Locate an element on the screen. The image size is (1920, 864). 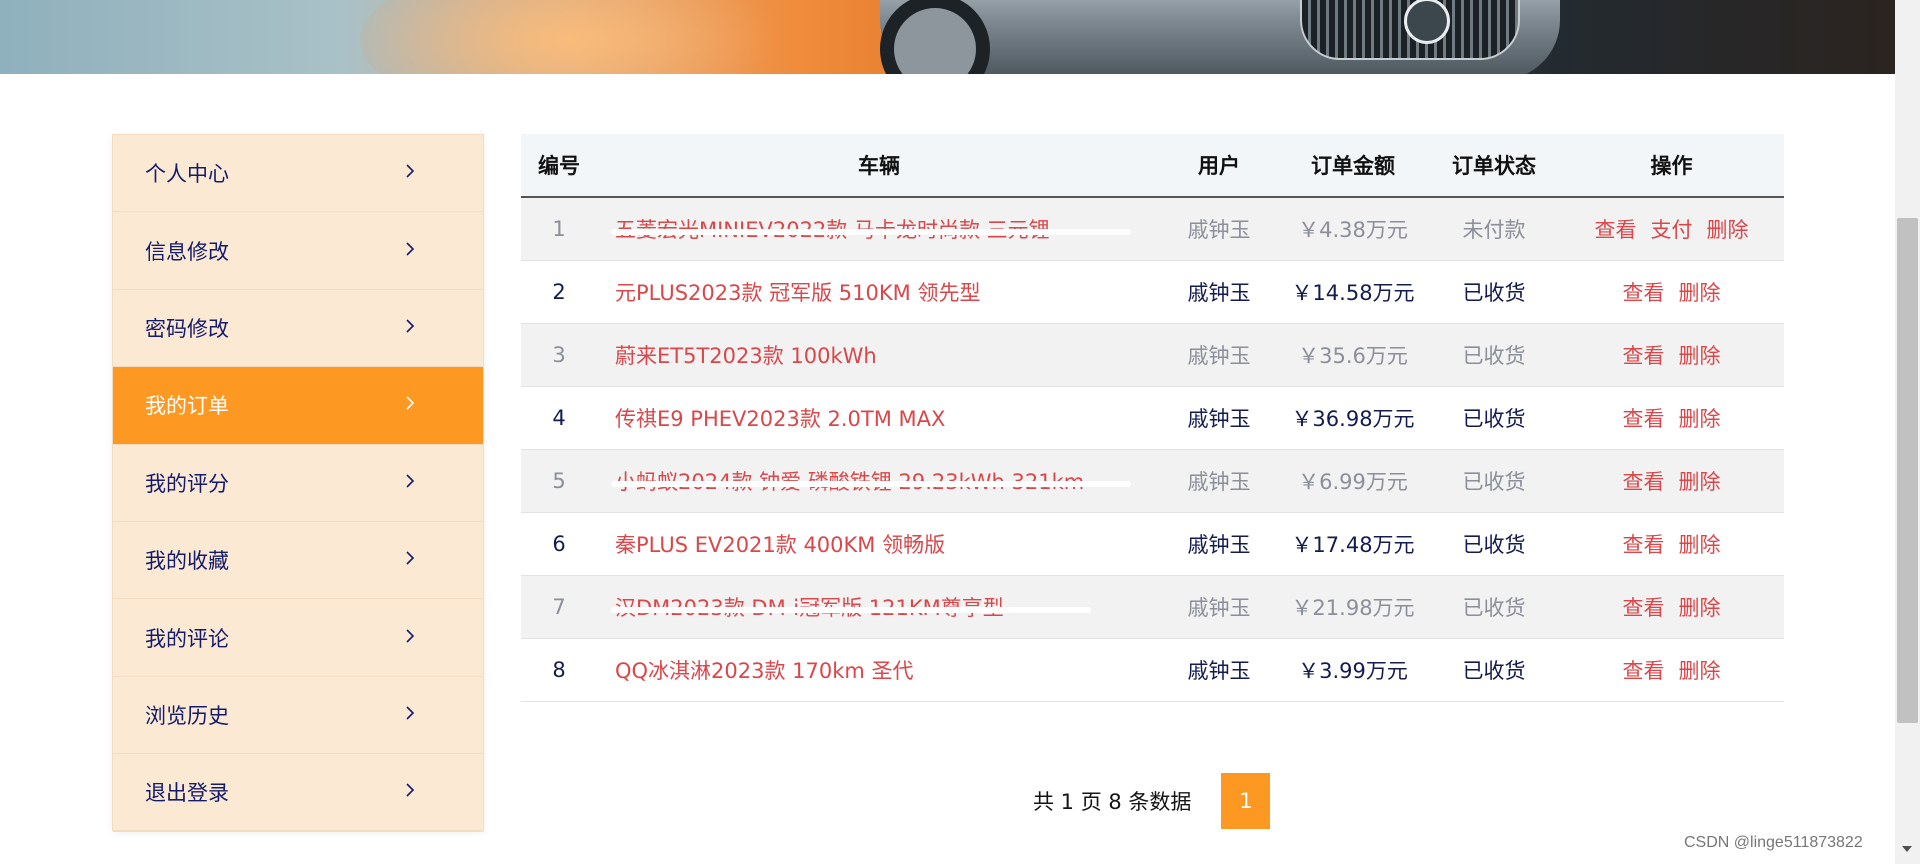
amount-cell: ￥17.48万元 is located at coordinates (1353, 544).